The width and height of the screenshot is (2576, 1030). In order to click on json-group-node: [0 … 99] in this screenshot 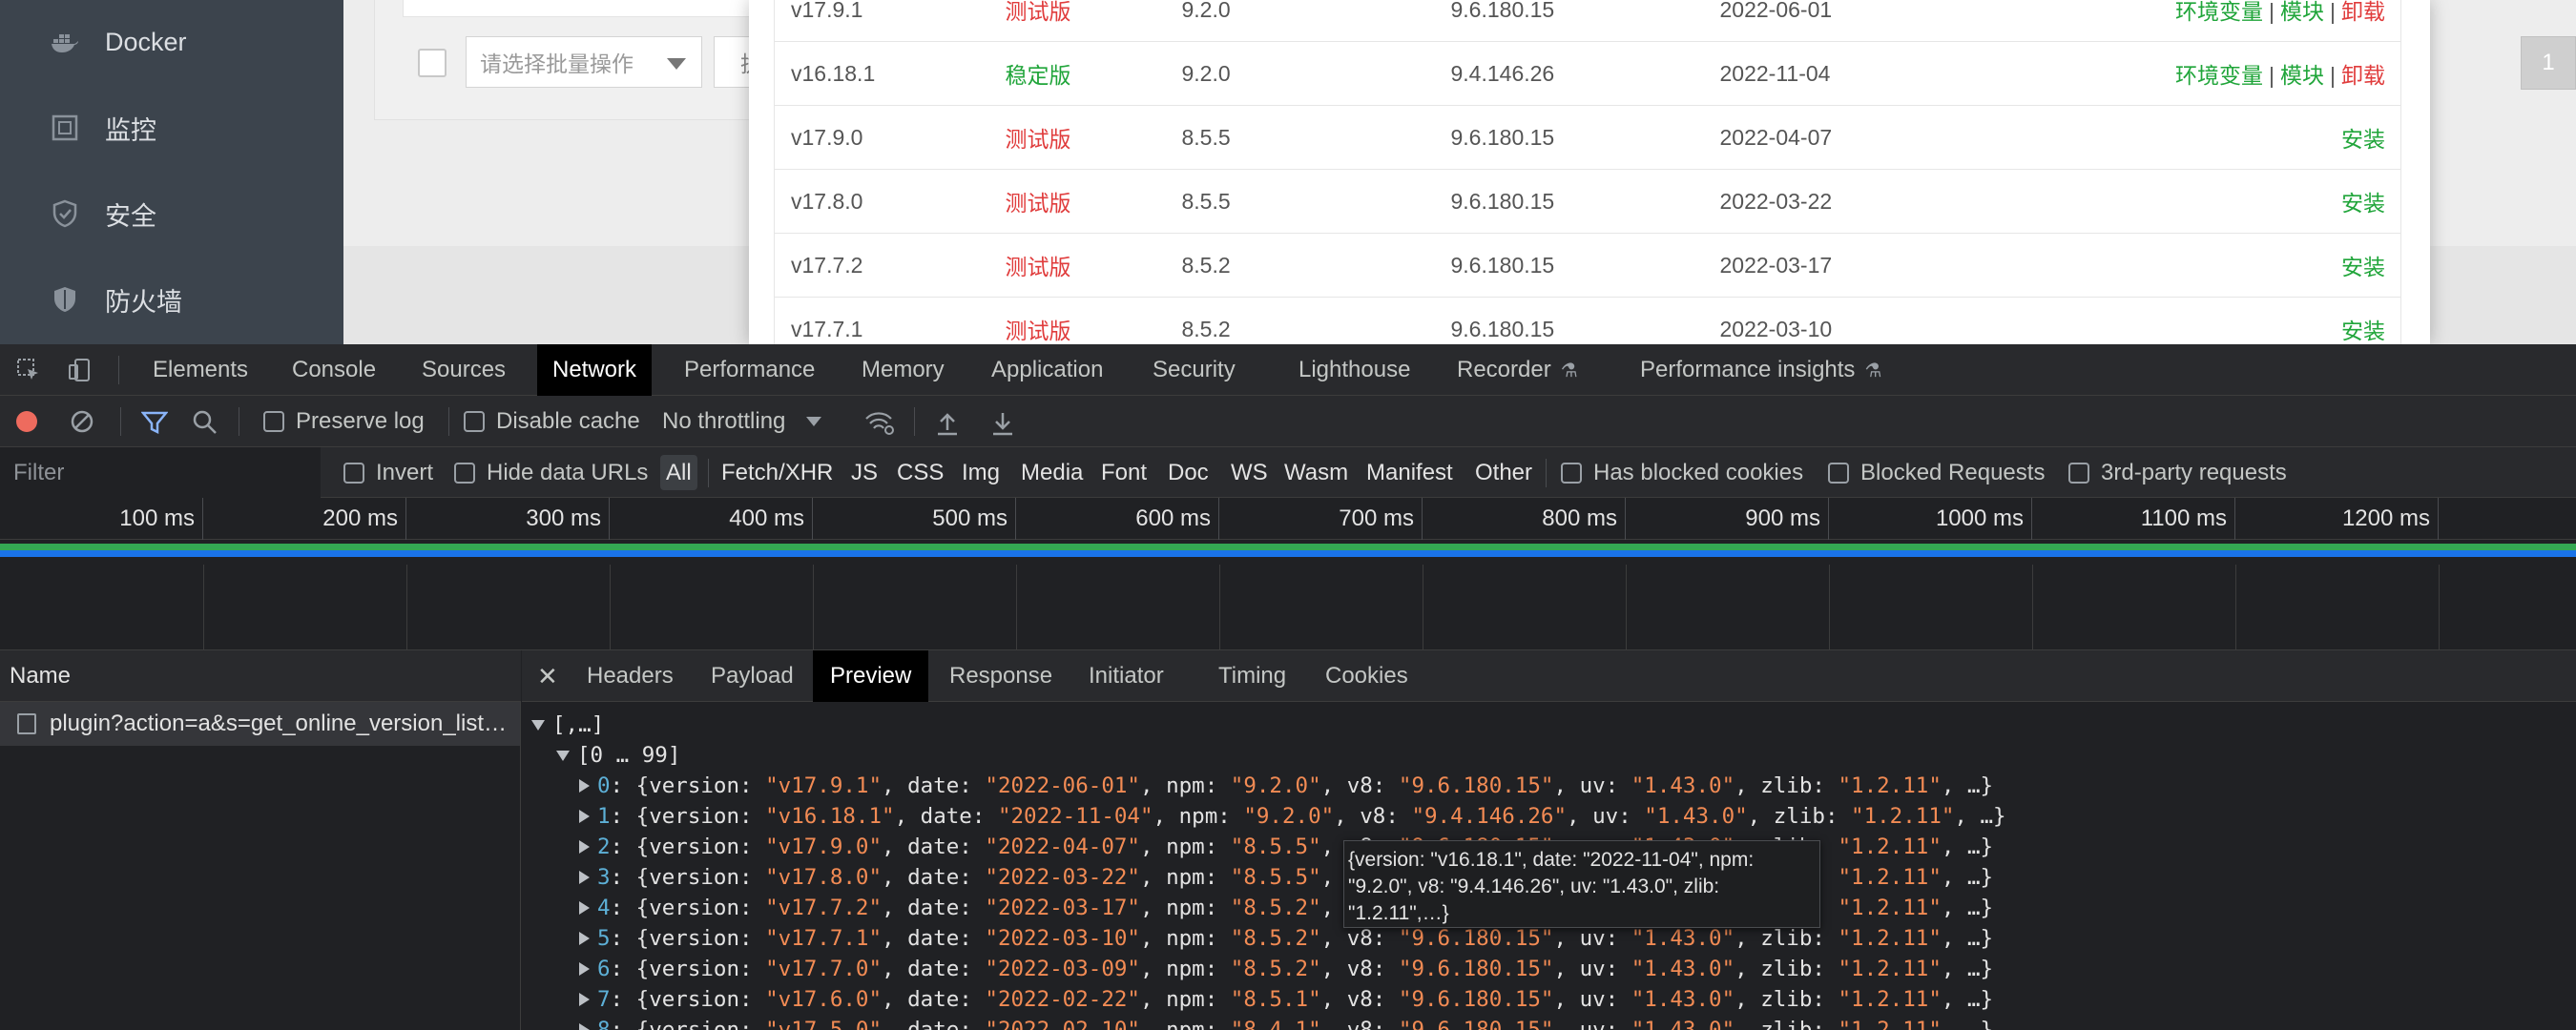, I will do `click(618, 755)`.